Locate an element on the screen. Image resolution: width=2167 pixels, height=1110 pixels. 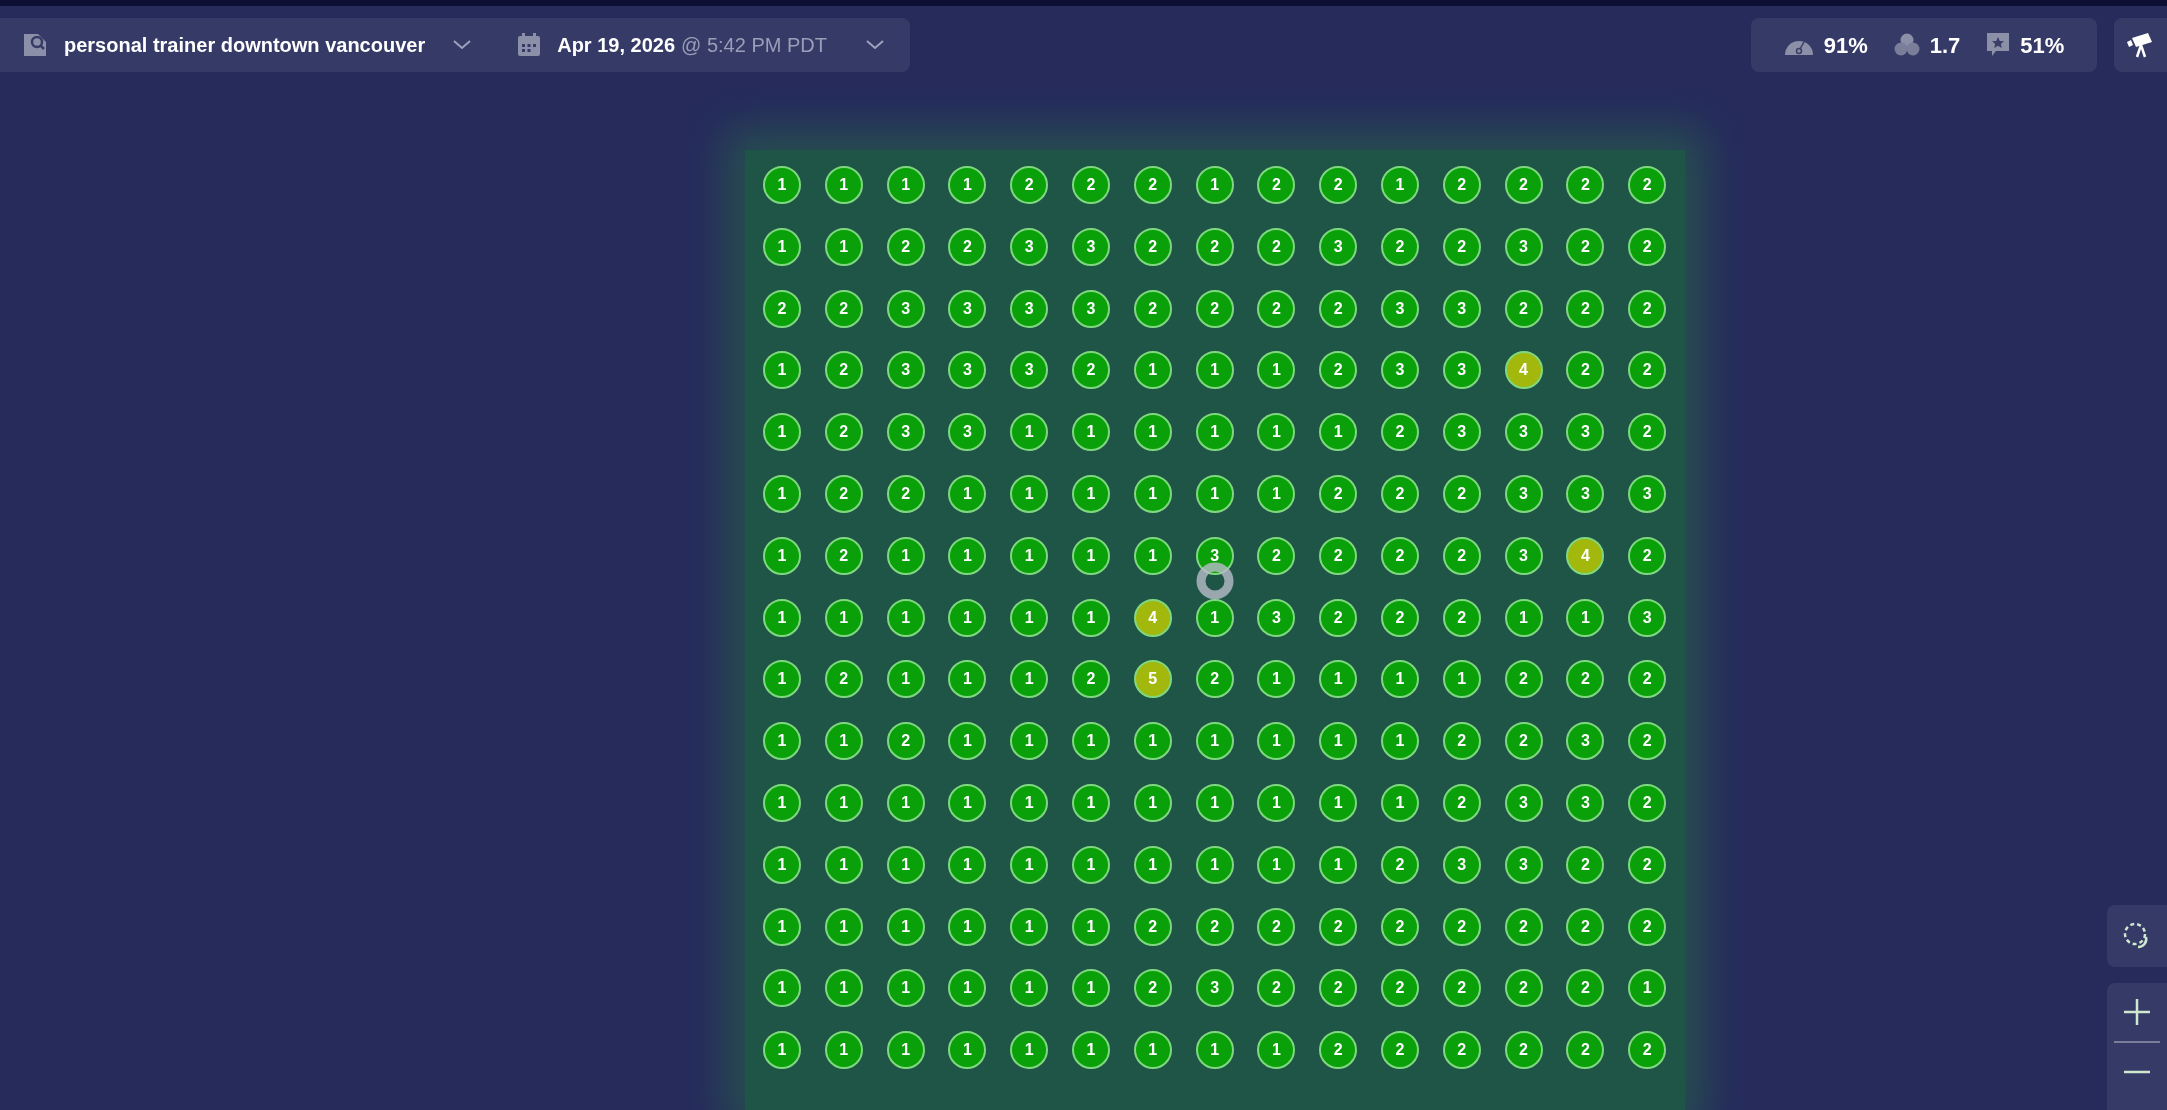
telescope-icon is located at coordinates (2140, 45).